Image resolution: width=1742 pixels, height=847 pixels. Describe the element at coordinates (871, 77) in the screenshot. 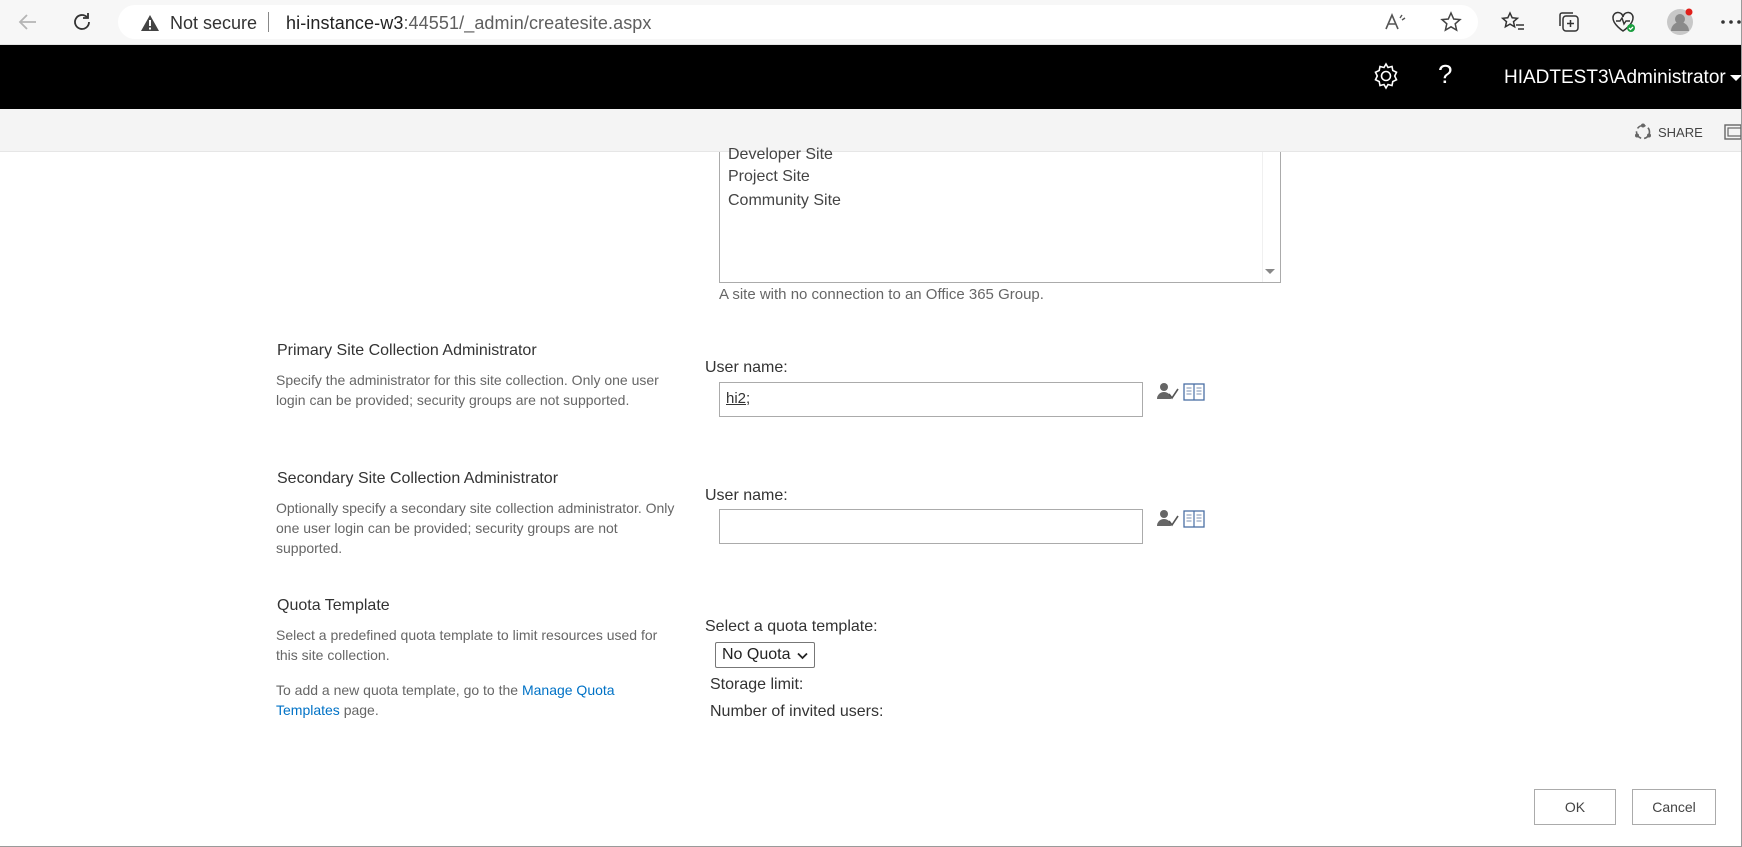

I see `suite-bar: ? HIADTEST3\Administrator` at that location.